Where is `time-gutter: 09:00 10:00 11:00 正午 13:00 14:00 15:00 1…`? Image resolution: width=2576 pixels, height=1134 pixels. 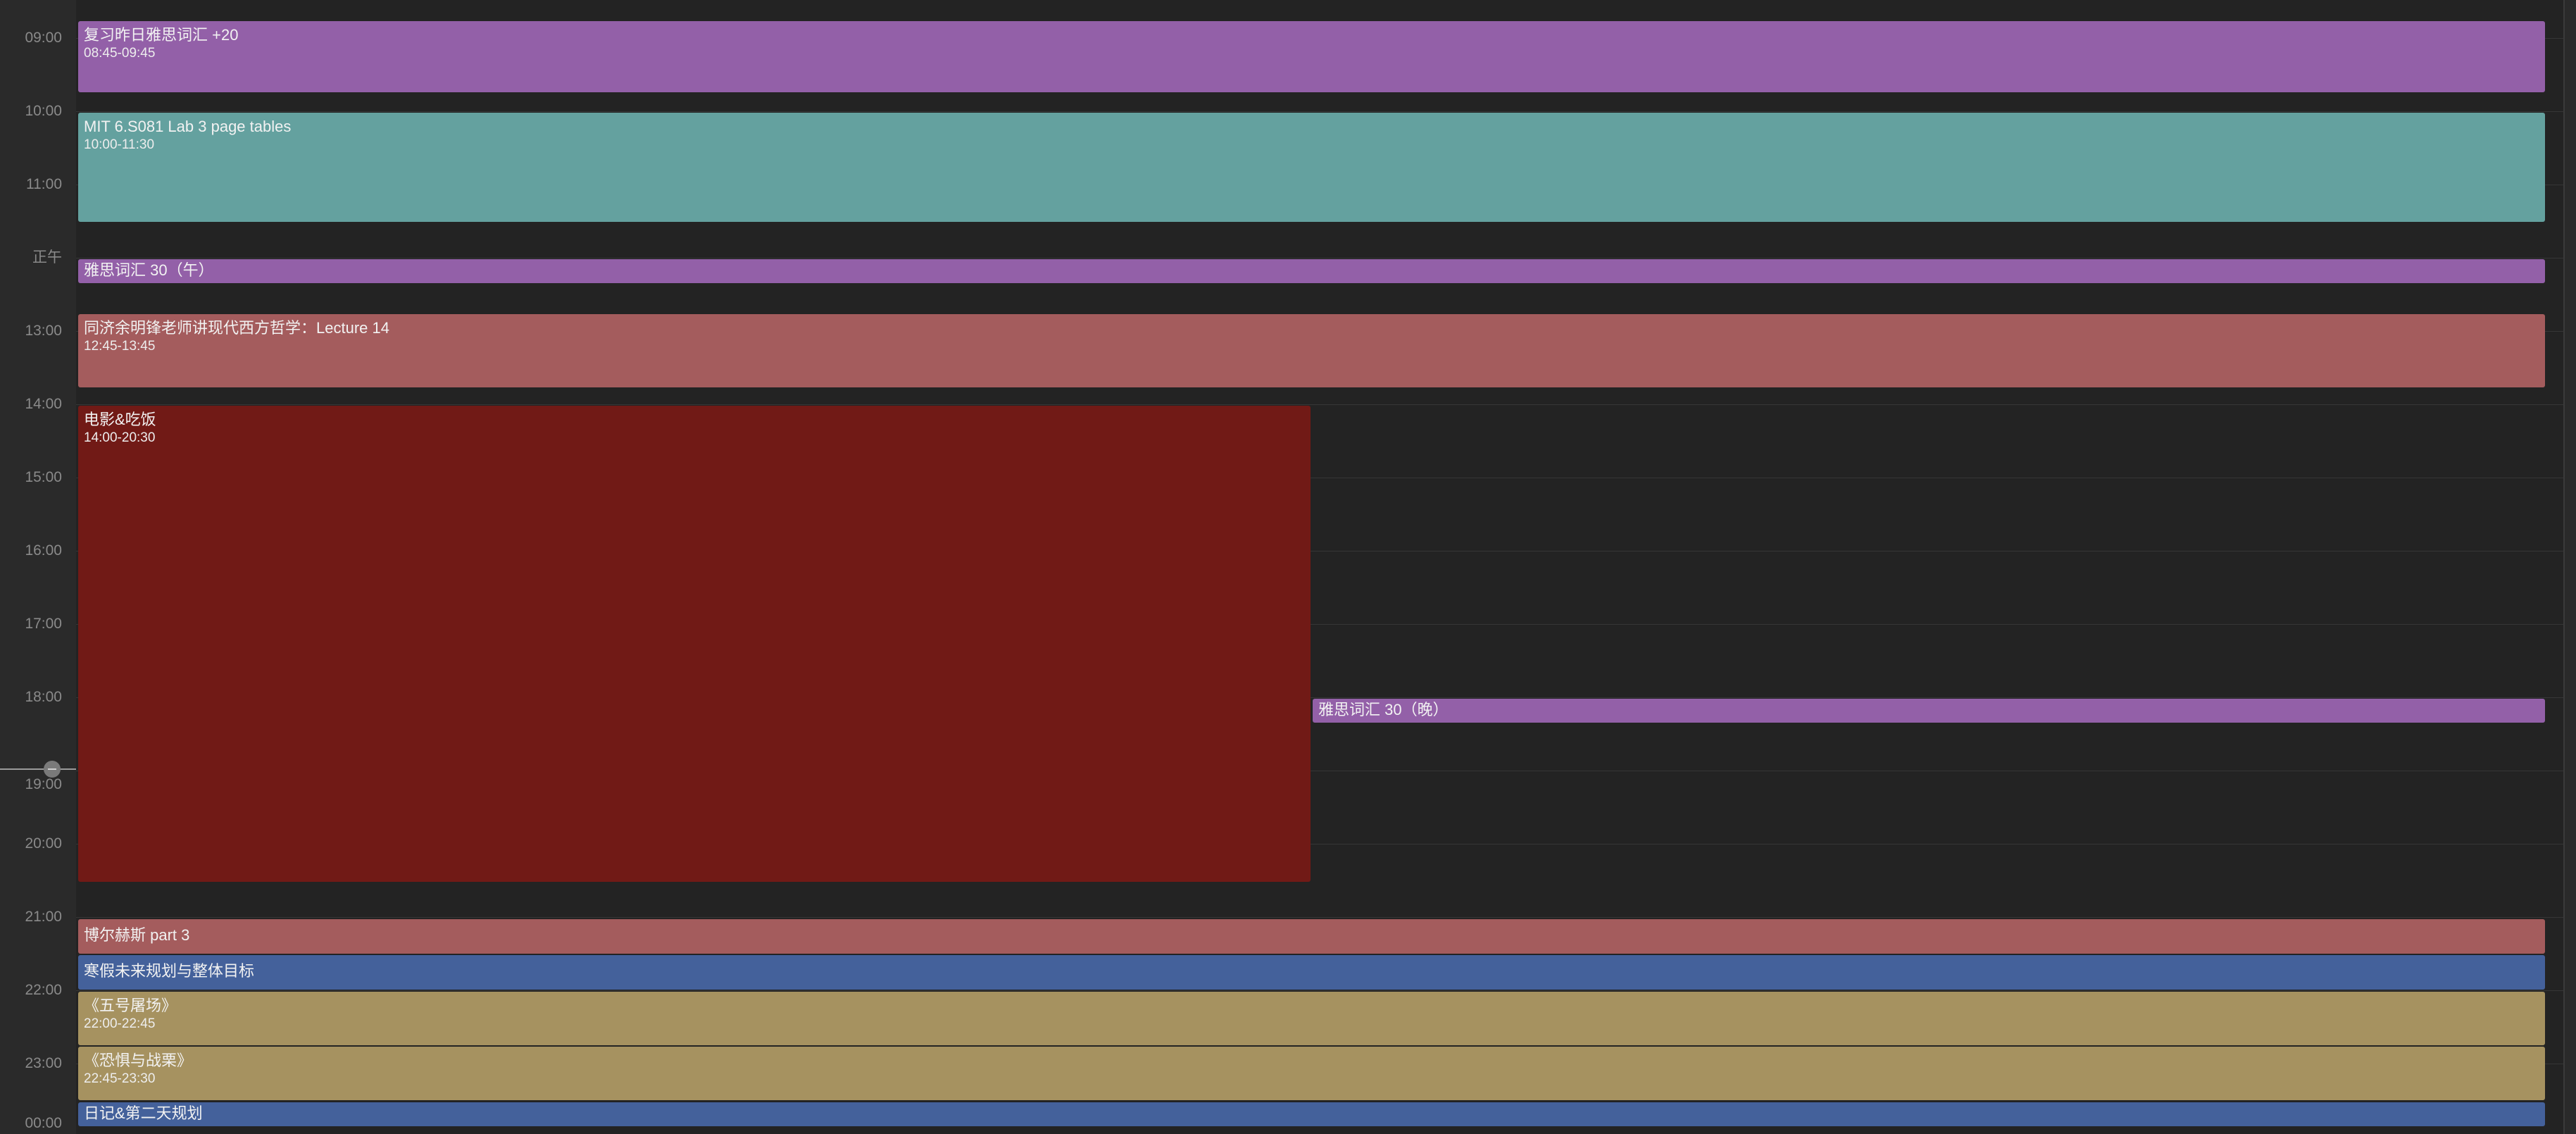
time-gutter: 09:00 10:00 11:00 正午 13:00 14:00 15:00 1… is located at coordinates (38, 567).